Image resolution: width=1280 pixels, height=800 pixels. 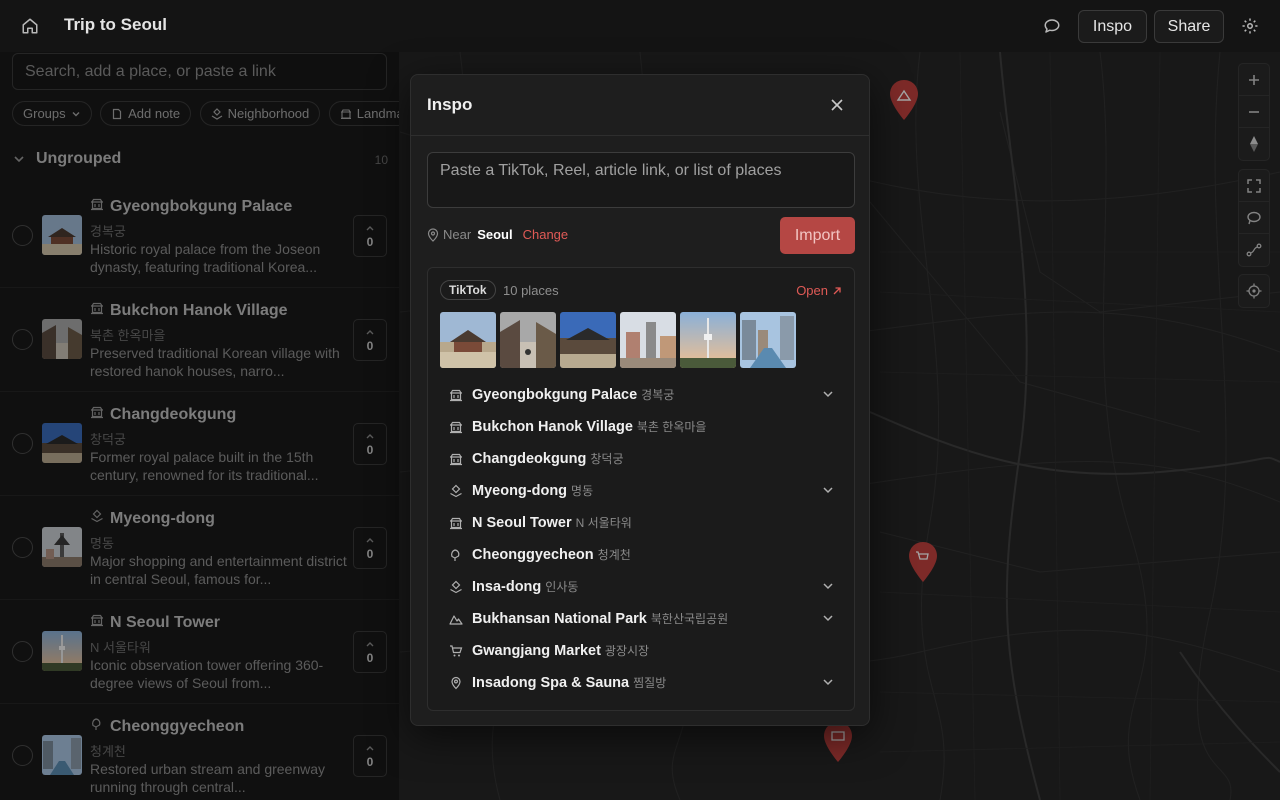 What do you see at coordinates (658, 395) in the screenshot?
I see `imported-place-korean: 경복궁` at bounding box center [658, 395].